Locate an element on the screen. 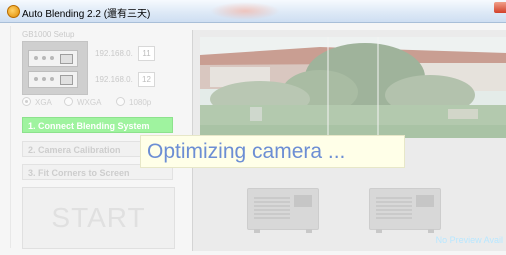  title-bar: Auto Blending 2.2 (還有三天) is located at coordinates (253, 11).